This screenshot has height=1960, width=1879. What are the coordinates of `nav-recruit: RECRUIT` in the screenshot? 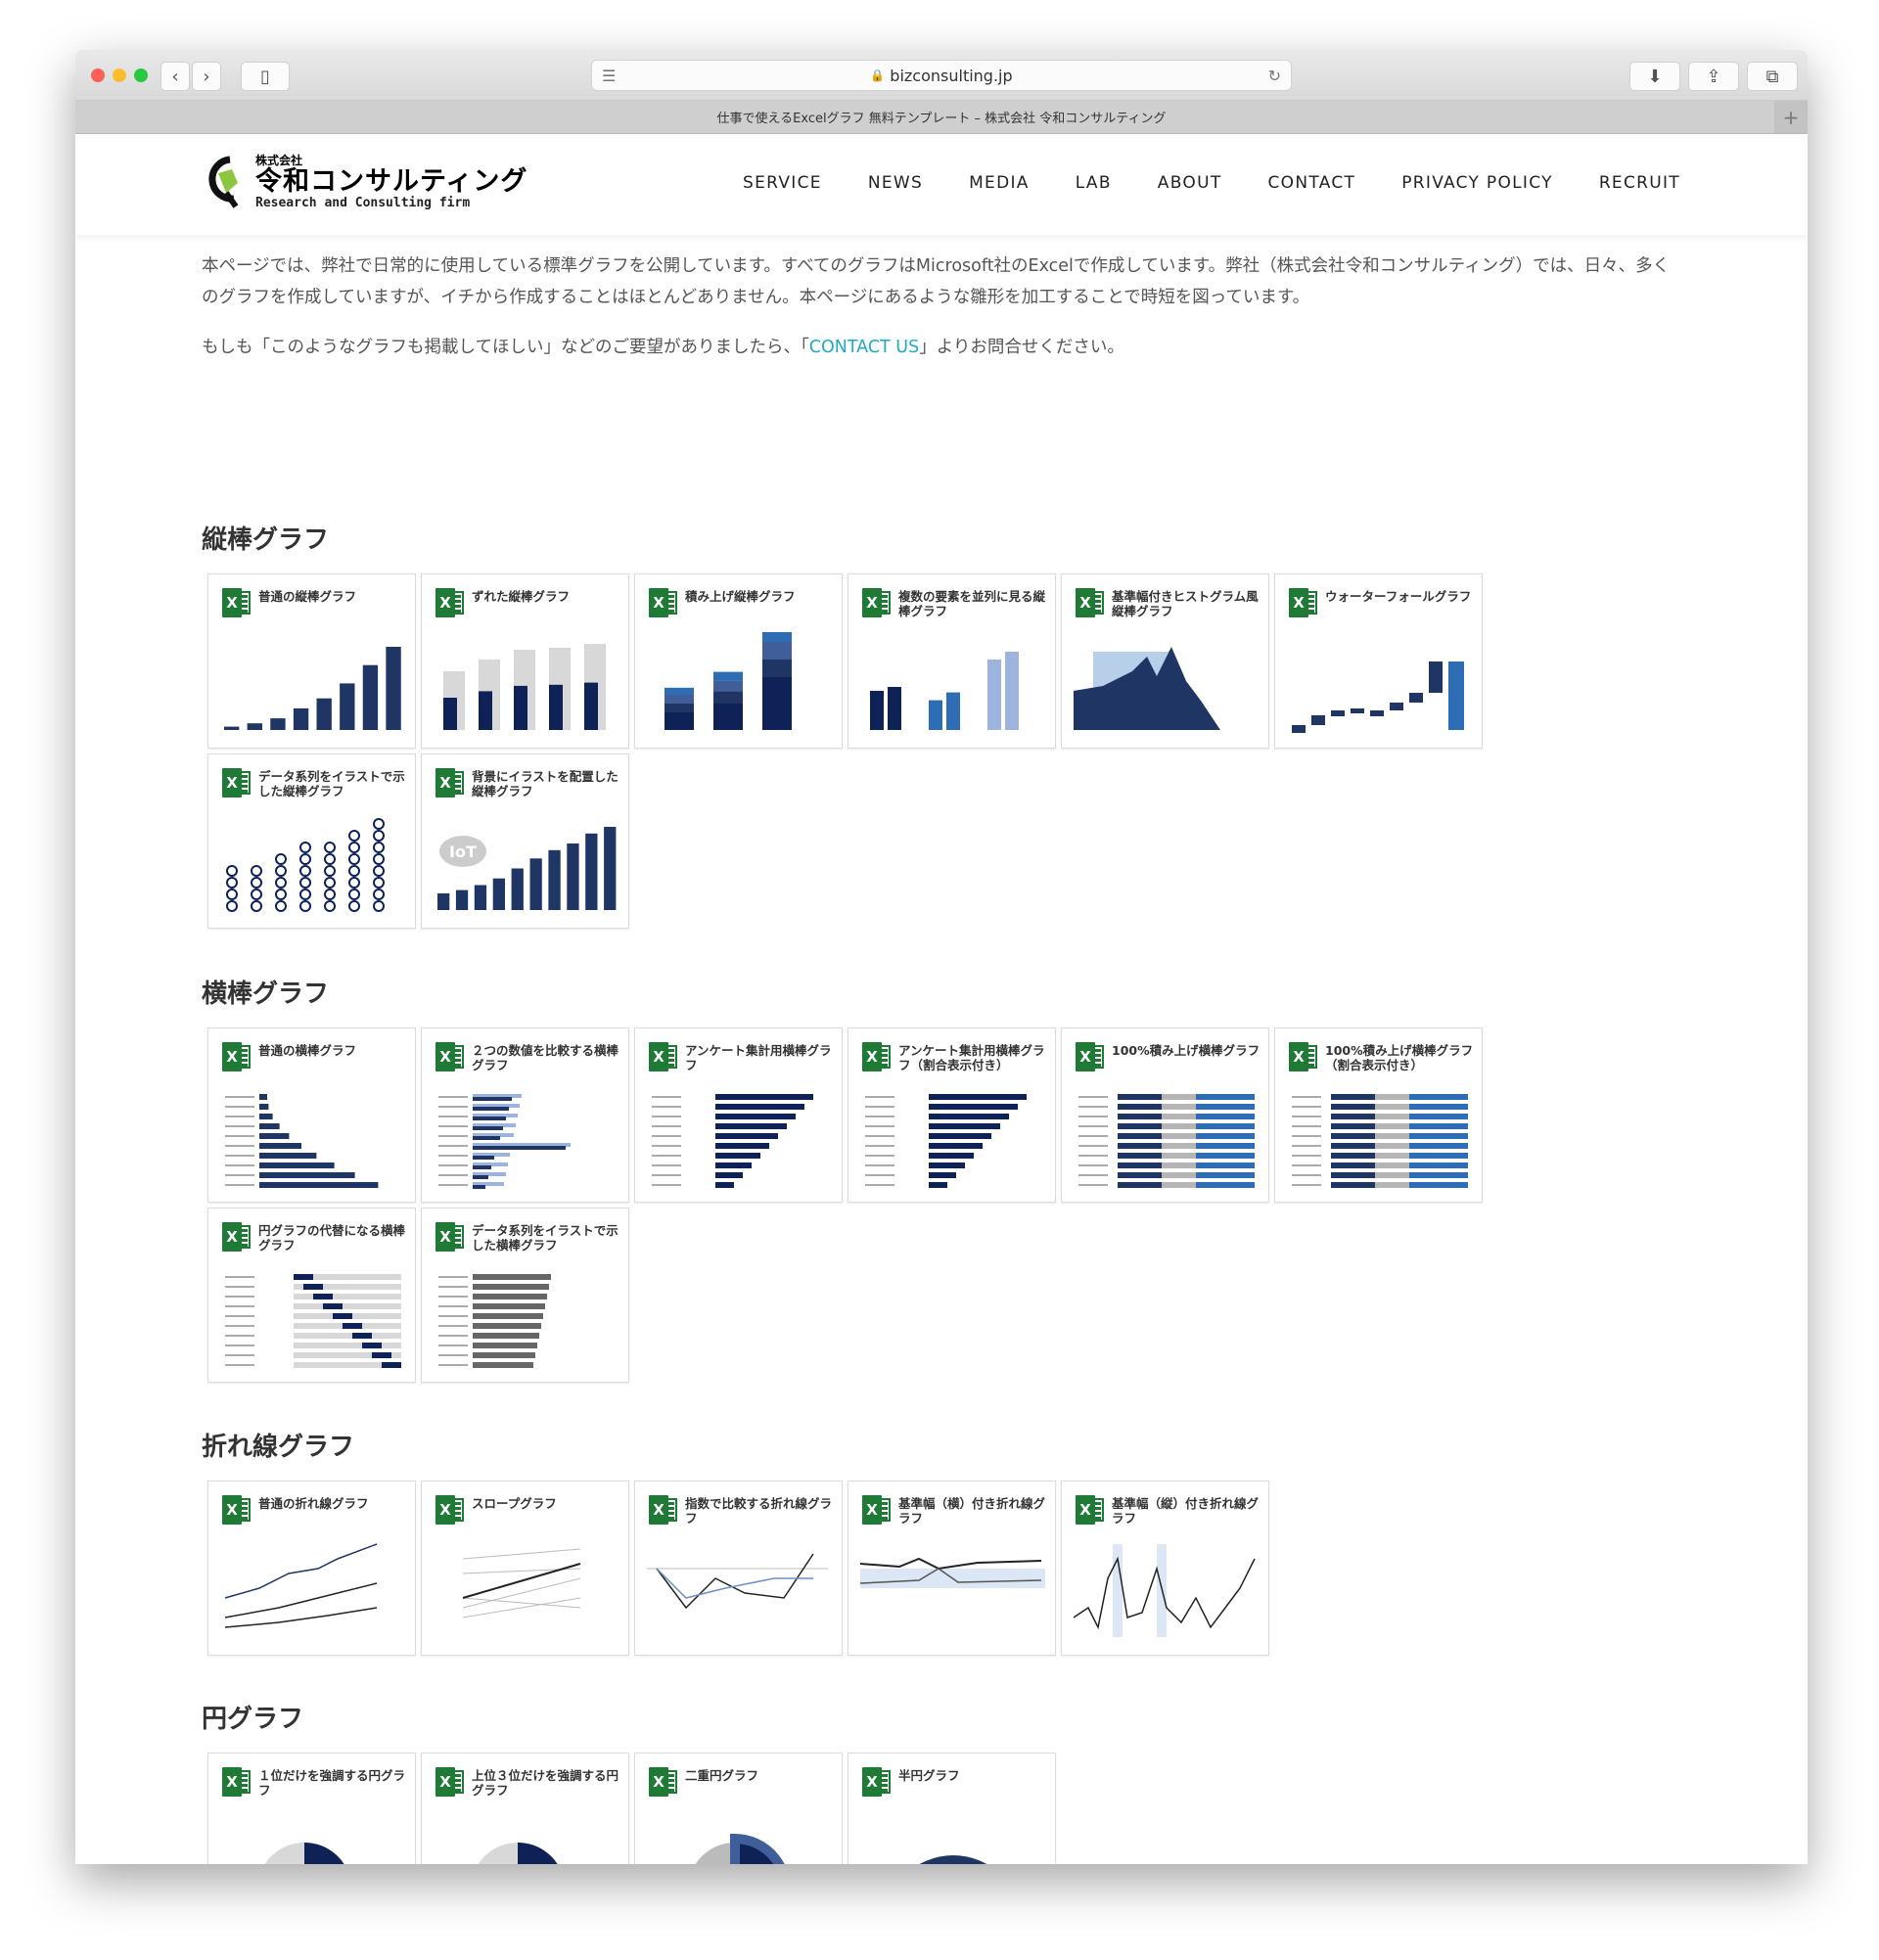 It's located at (1639, 183).